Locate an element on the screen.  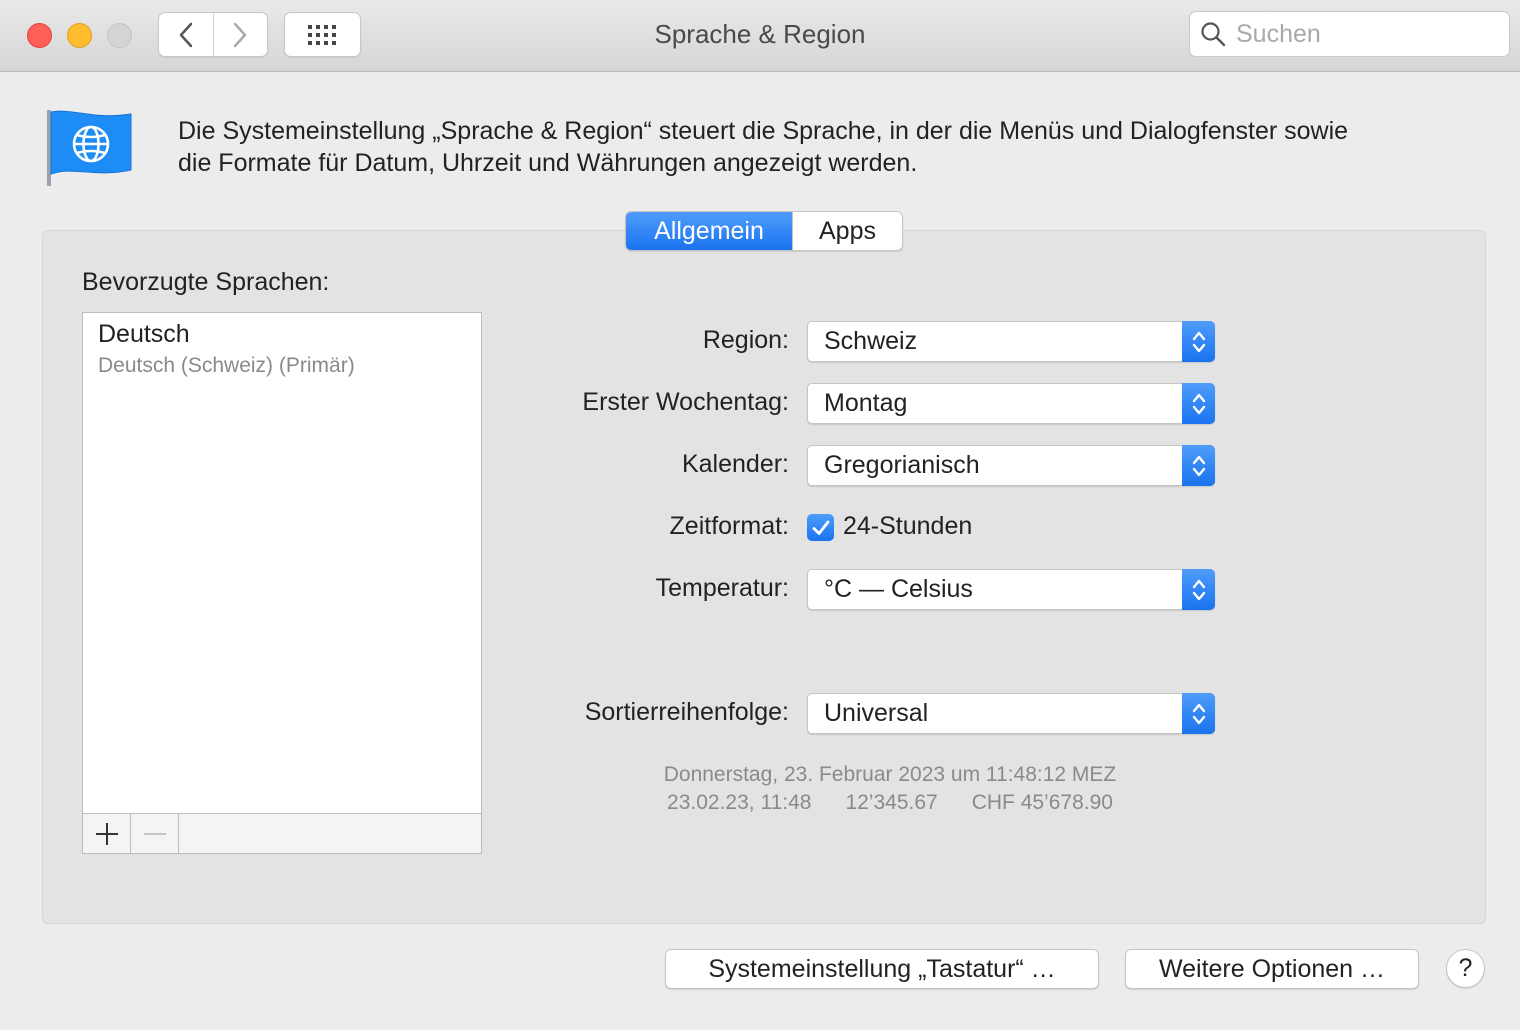
language-list: Deutsch Deutsch (Schweiz) (Primär) is located at coordinates (282, 583).